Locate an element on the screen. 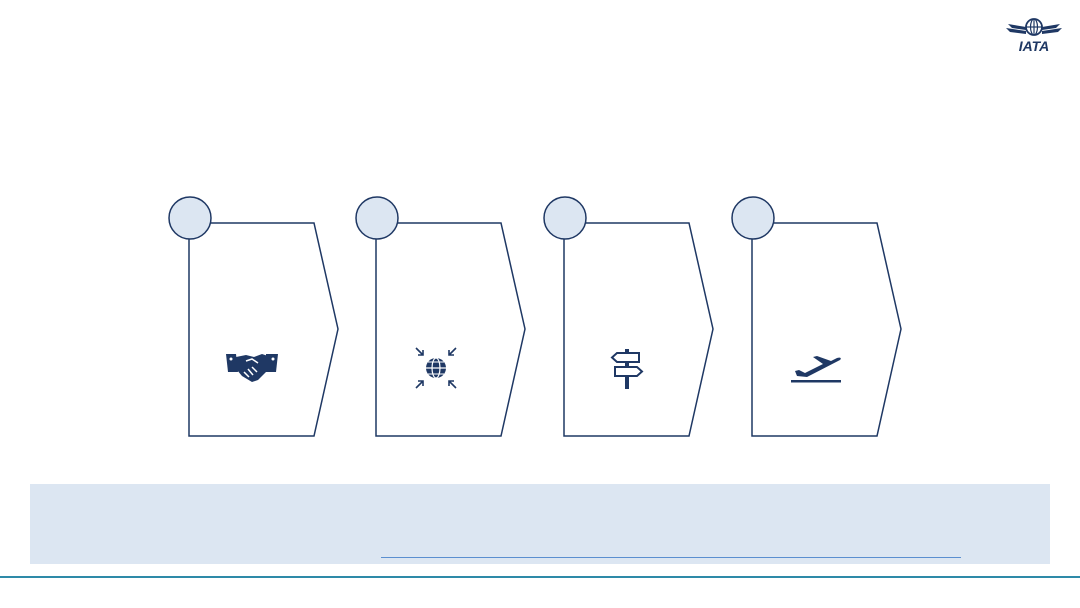  globe-arrows-icon is located at coordinates (436, 368).